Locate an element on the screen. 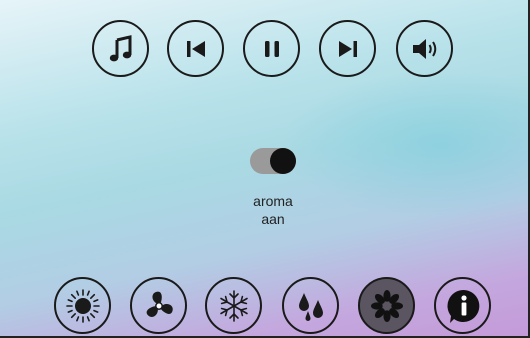  info-button is located at coordinates (462, 305).